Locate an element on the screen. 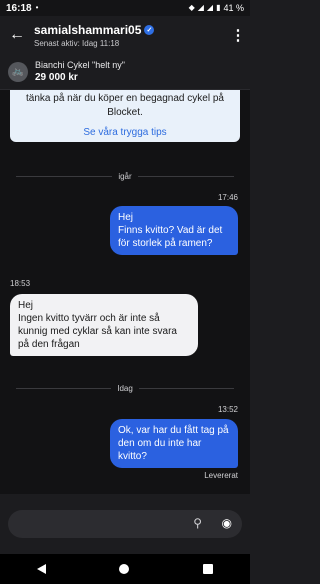 The image size is (320, 584). status-bar: 16:18 • ◆ ◢ ◢ ▮ 41 % is located at coordinates (125, 8).